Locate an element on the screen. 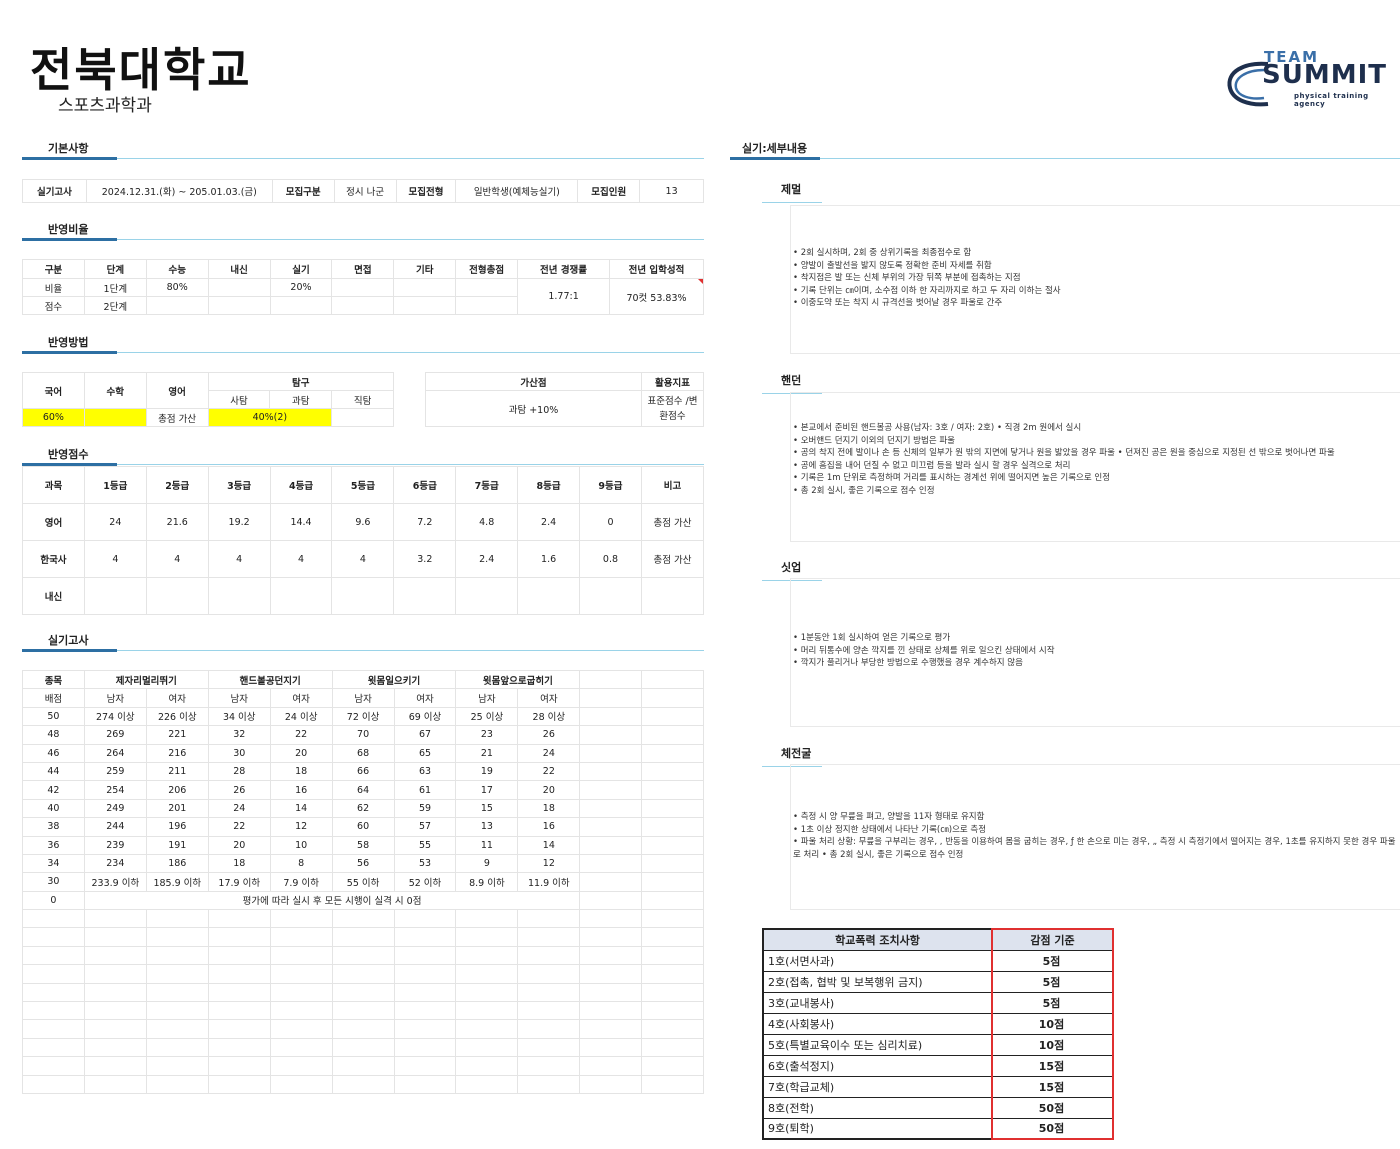 The image size is (1400, 1149). violence-cell: 3호(교내봉사) is located at coordinates (877, 1002).